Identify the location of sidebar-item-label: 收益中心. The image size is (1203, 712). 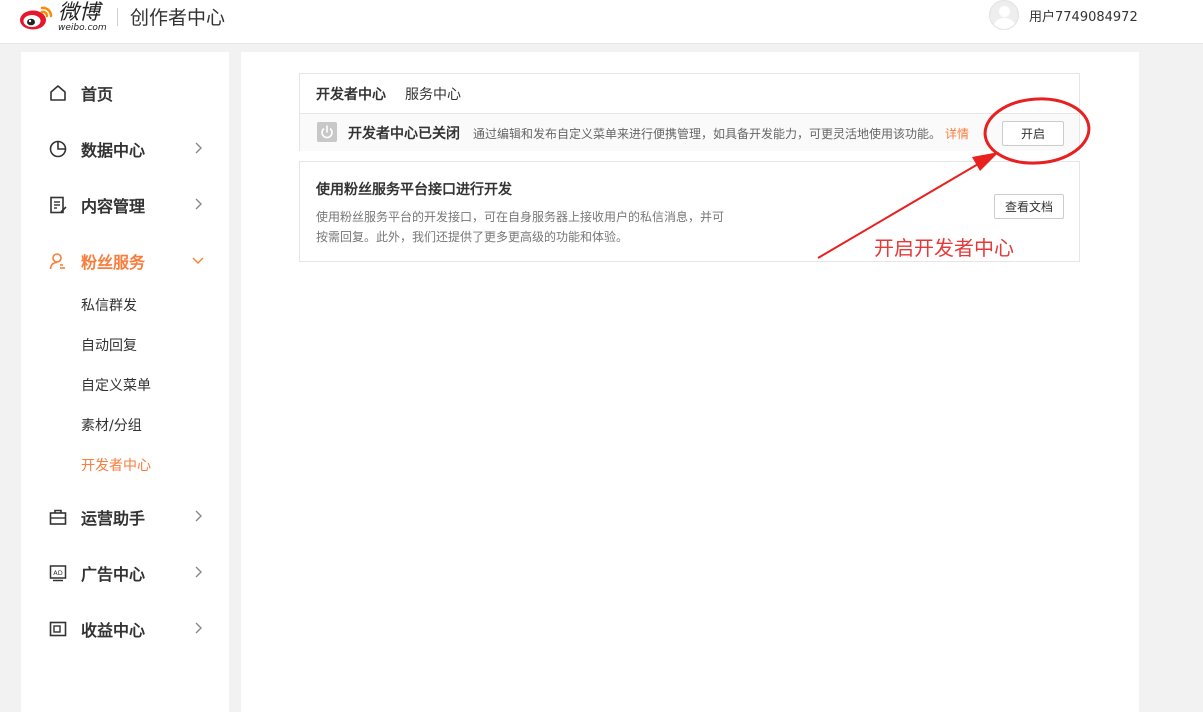
(113, 630).